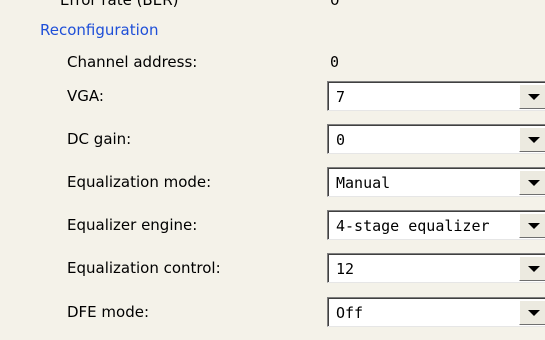 This screenshot has width=545, height=340. I want to click on equalization-mode-label: Equalization mode:, so click(139, 182).